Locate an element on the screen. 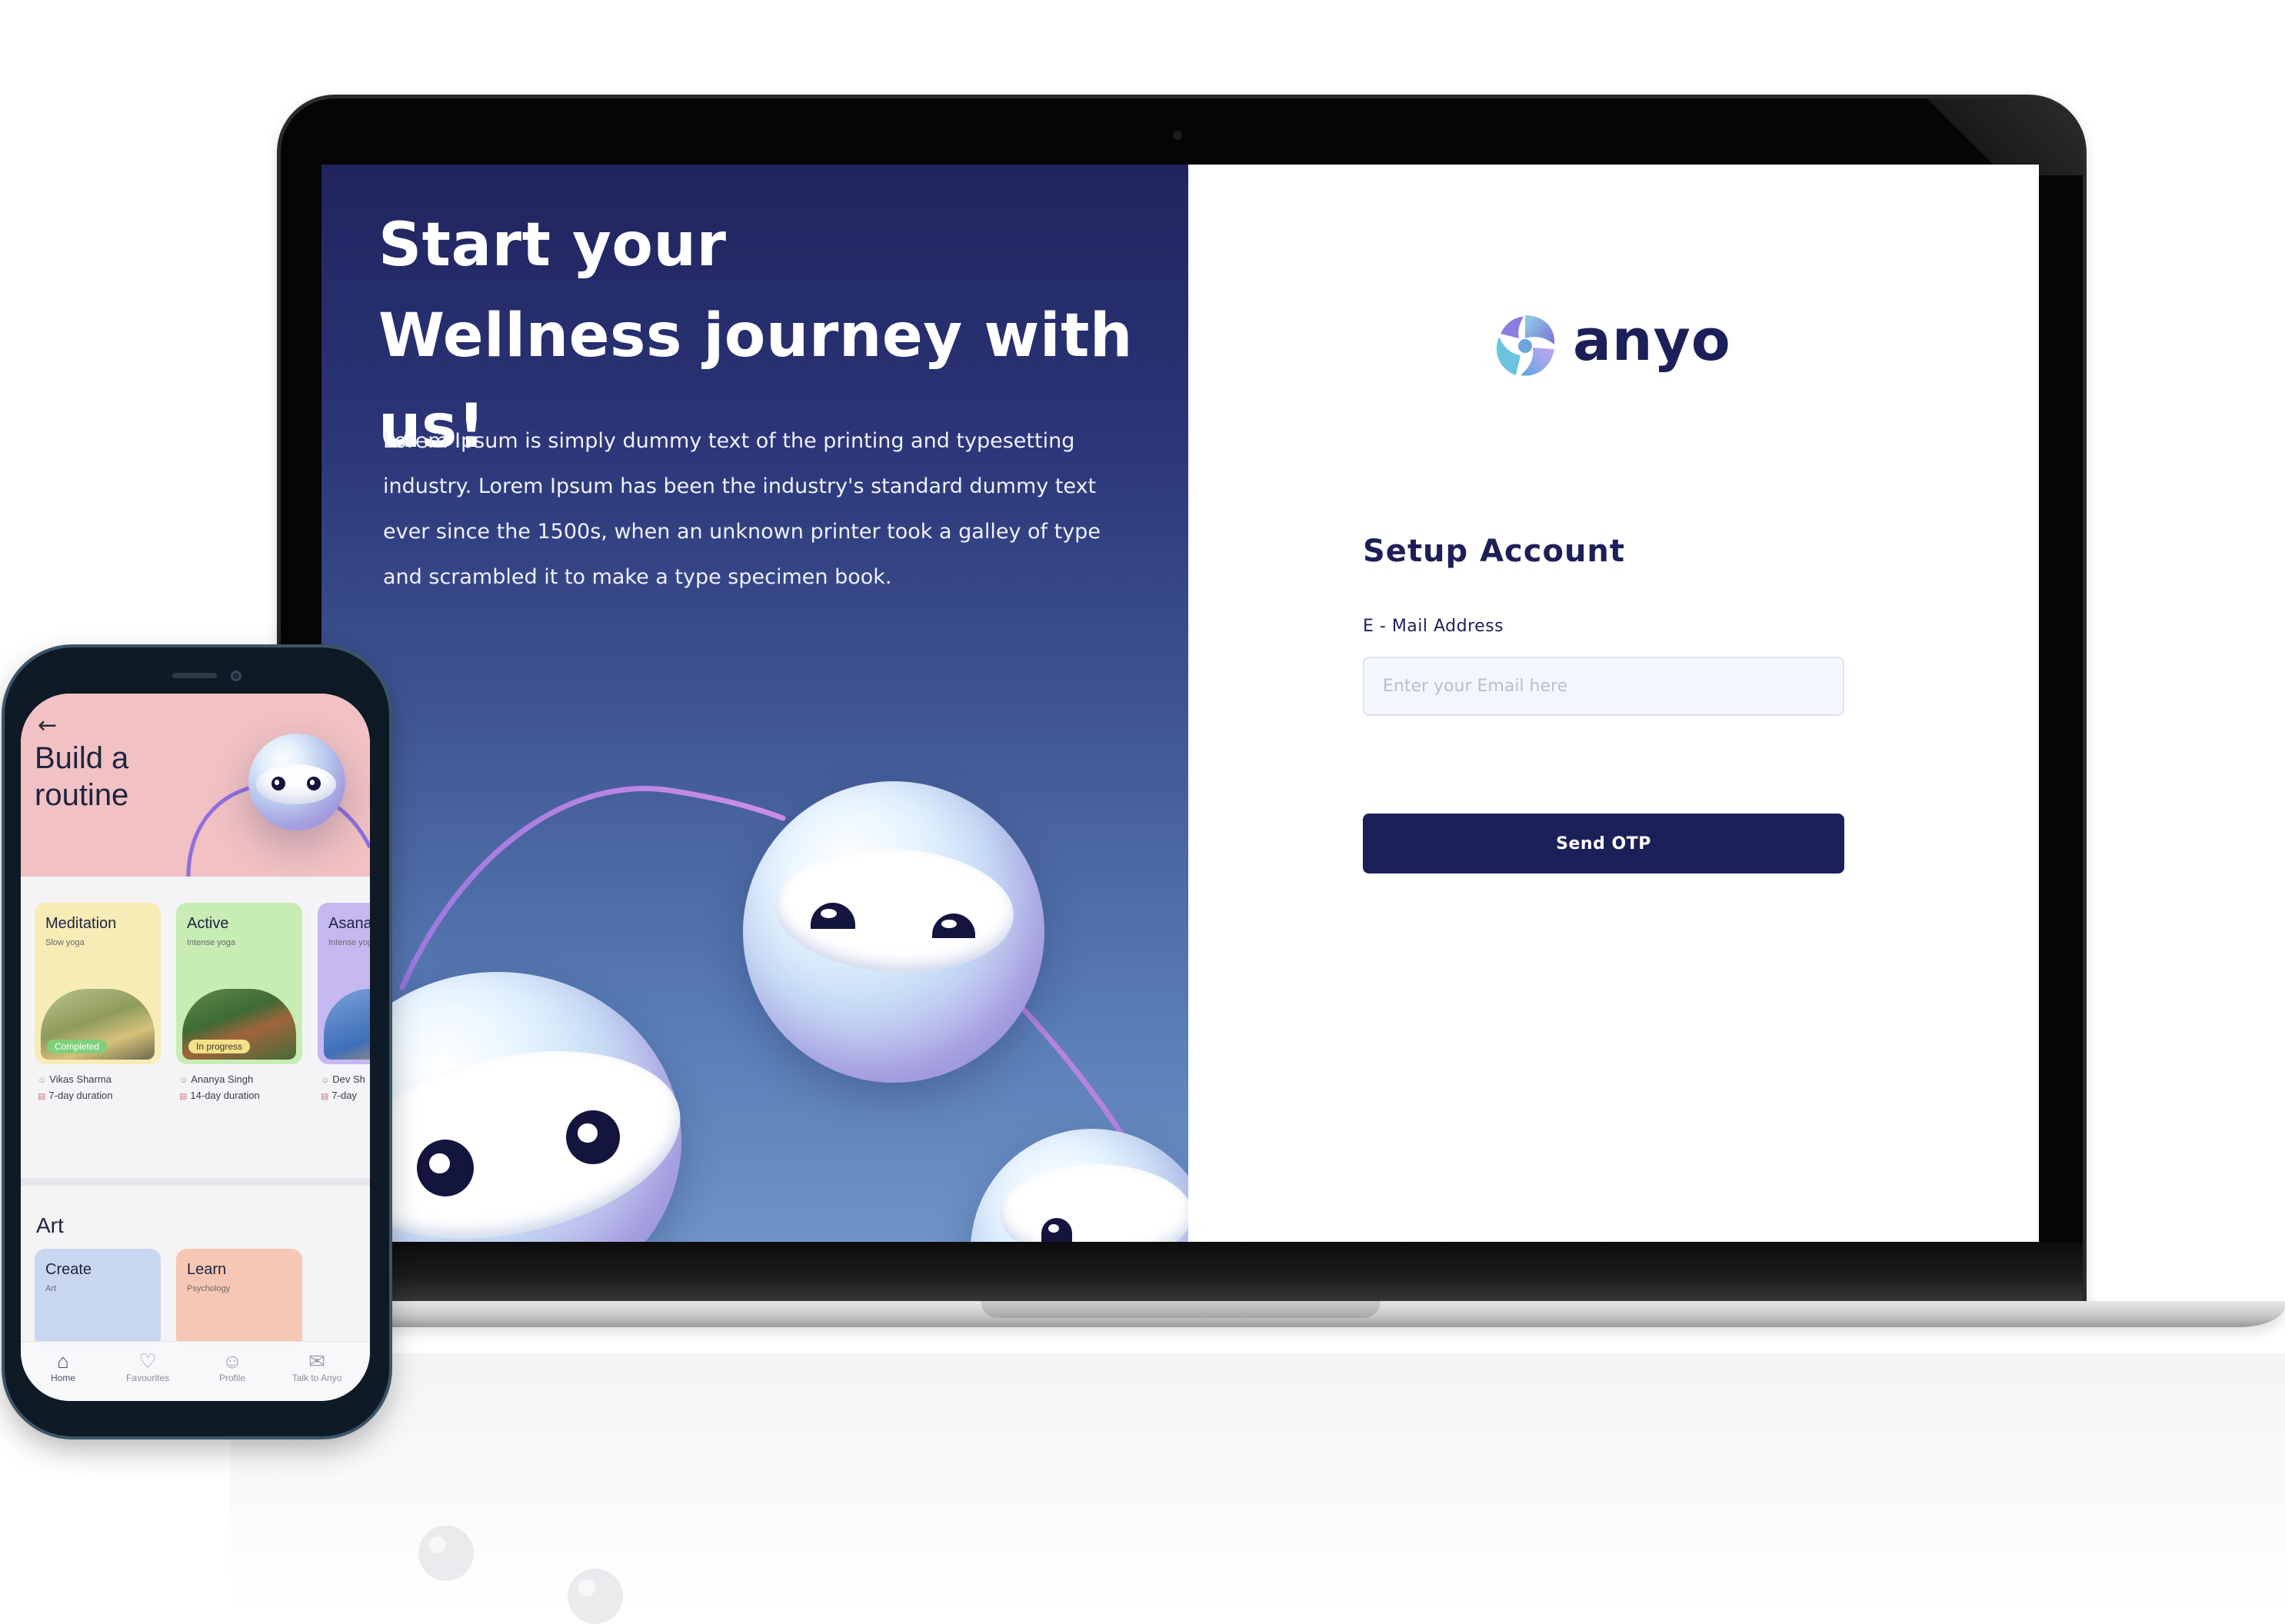  routine-author: Vikas Sharma is located at coordinates (80, 1079).